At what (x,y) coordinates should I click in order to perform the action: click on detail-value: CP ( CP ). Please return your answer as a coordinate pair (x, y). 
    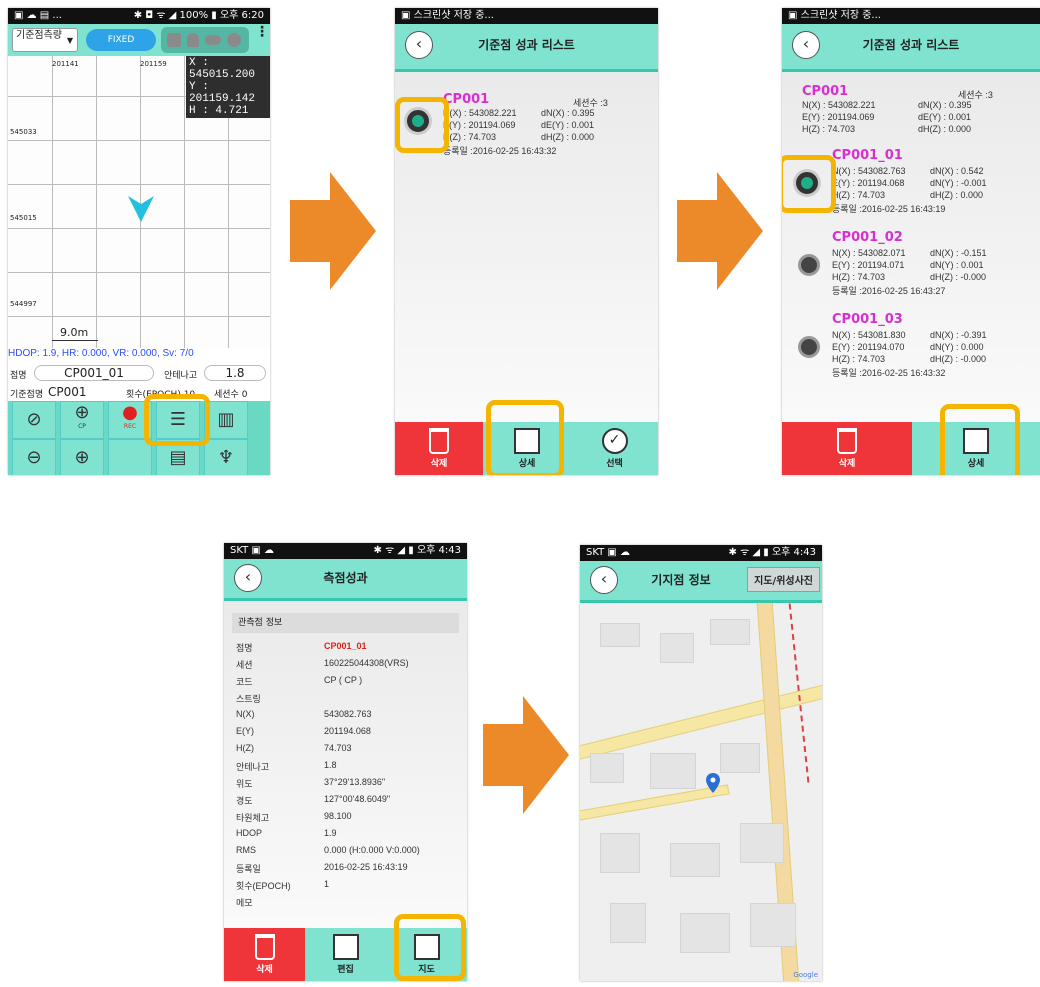
    Looking at the image, I should click on (343, 680).